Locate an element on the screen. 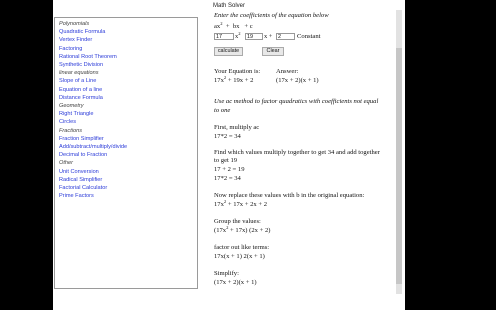  sidebar-link-decimal-to-fraction: Decimal to Fraction is located at coordinates (83, 155).